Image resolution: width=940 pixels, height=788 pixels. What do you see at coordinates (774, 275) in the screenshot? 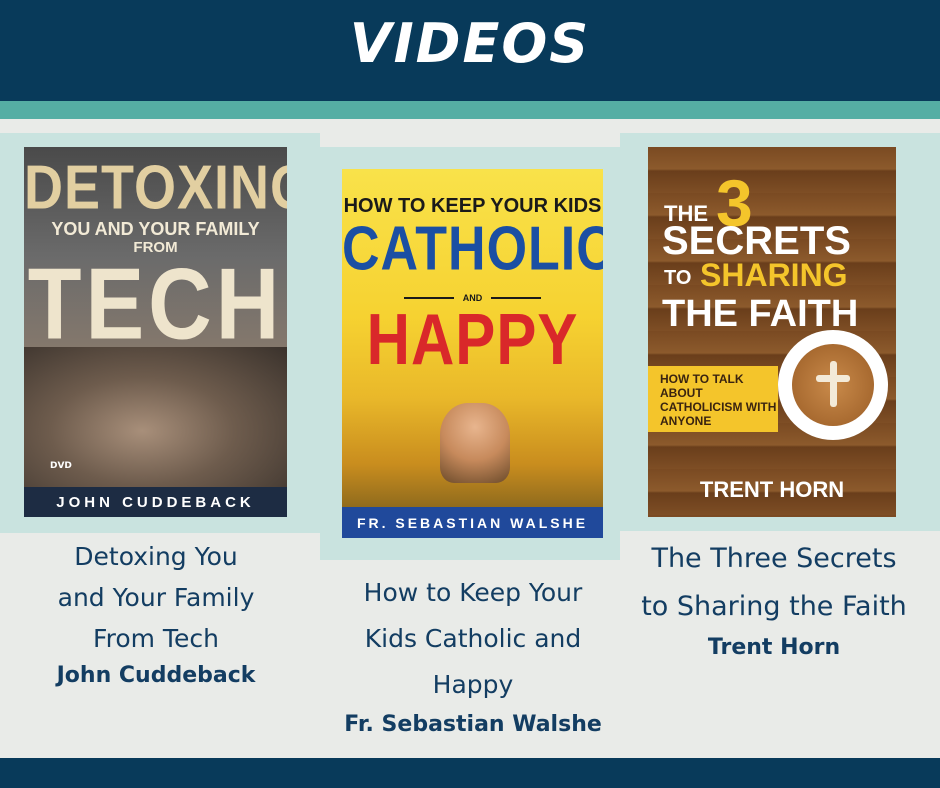
I see `cover-title-line: SHARING` at bounding box center [774, 275].